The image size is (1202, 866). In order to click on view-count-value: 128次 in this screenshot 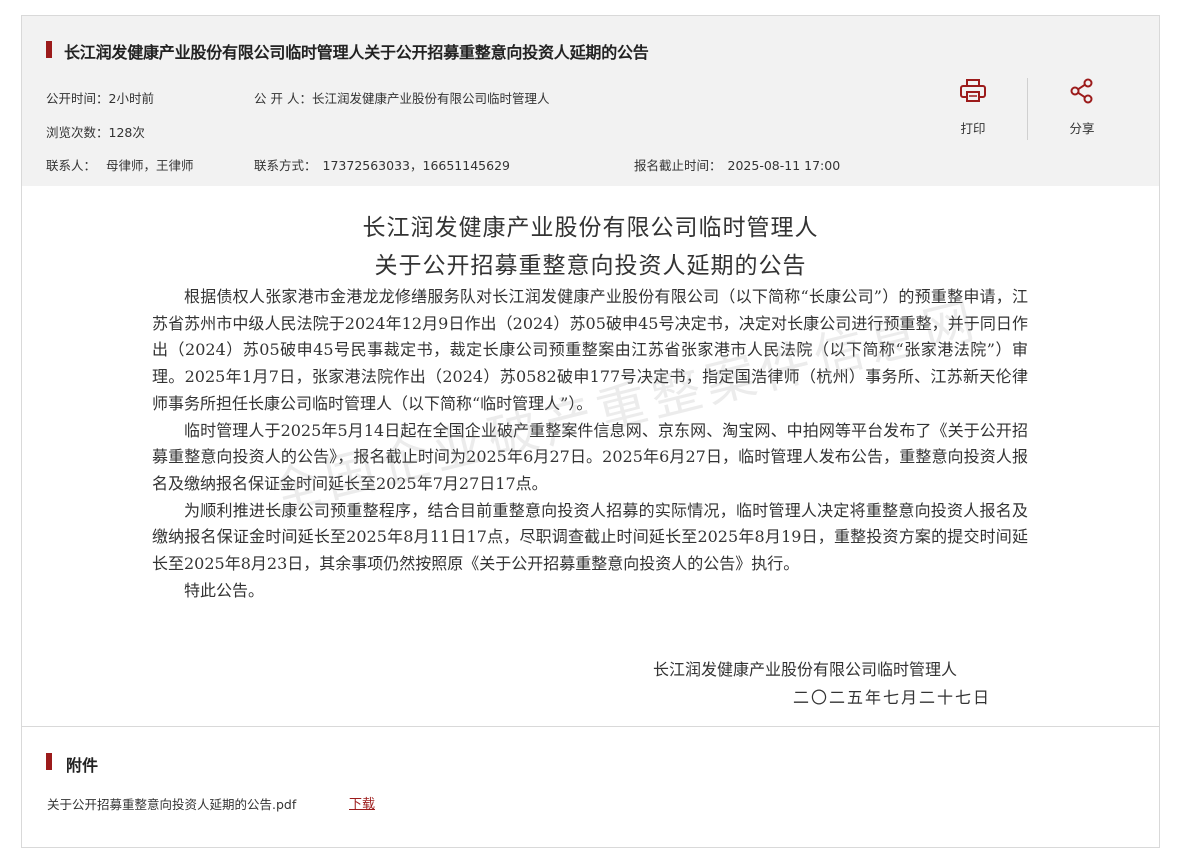, I will do `click(126, 132)`.